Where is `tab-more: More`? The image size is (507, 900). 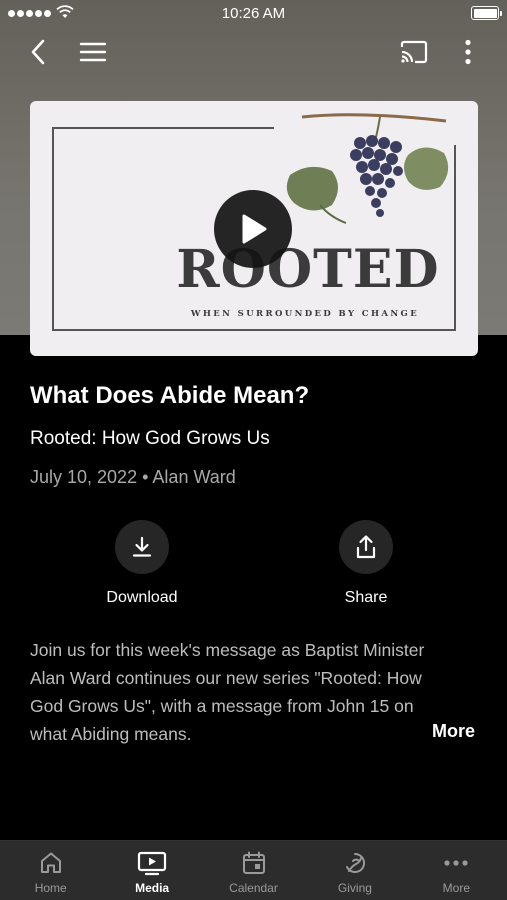
tab-more: More is located at coordinates (456, 870).